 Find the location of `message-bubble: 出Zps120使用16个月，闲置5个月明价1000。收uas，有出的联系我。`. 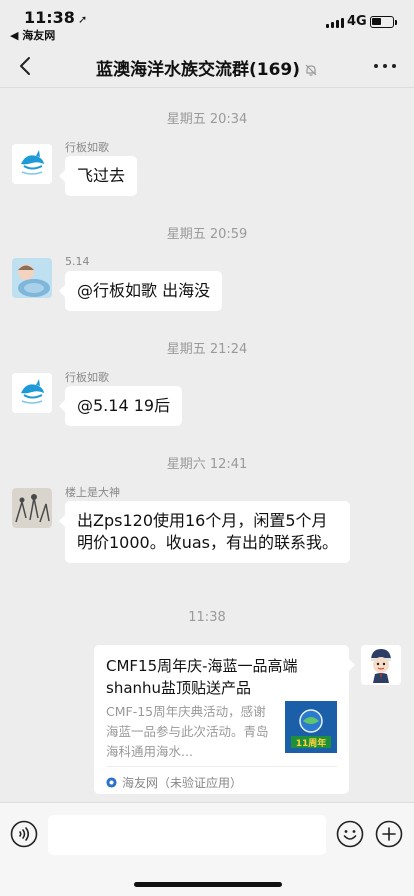

message-bubble: 出Zps120使用16个月，闲置5个月明价1000。收uas，有出的联系我。 is located at coordinates (204, 532).